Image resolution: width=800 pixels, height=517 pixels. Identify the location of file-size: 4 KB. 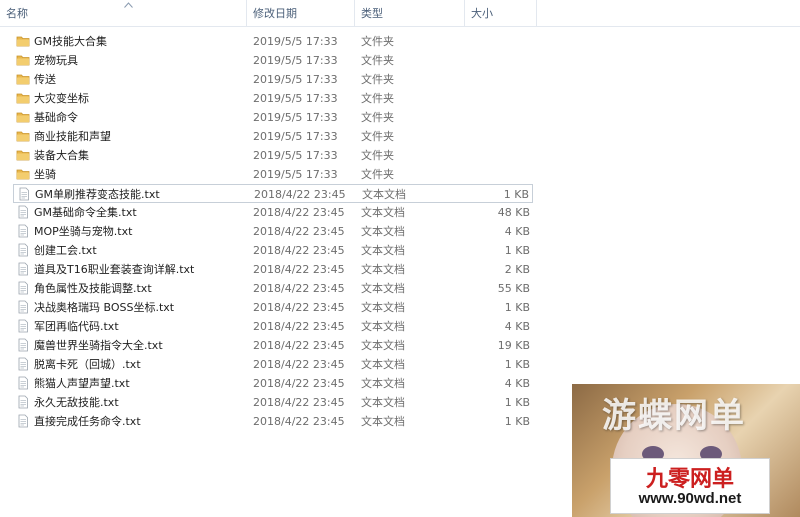
(517, 383).